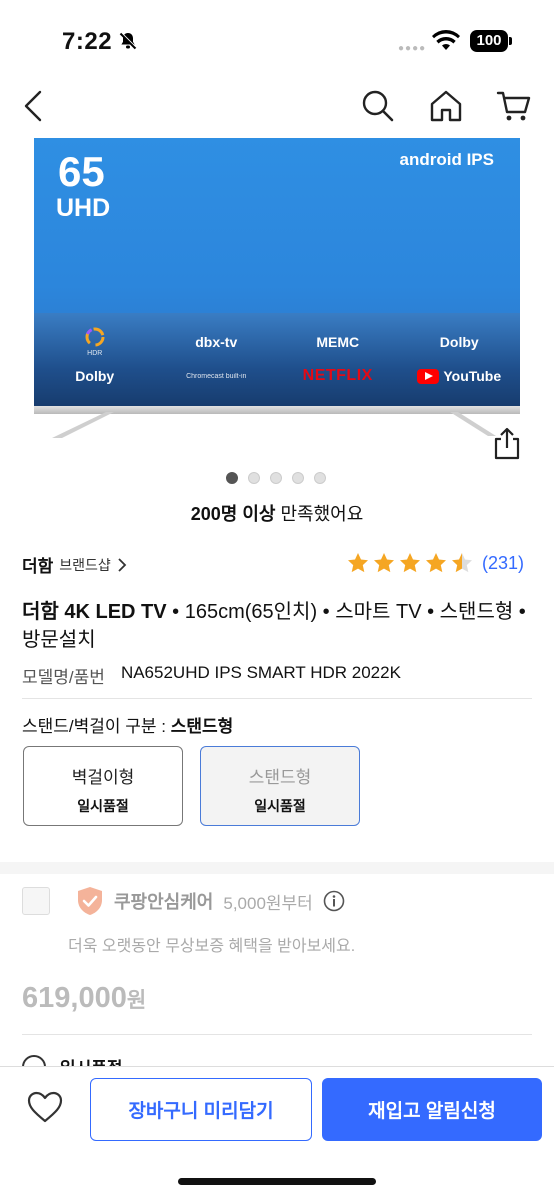 The height and width of the screenshot is (1200, 554). What do you see at coordinates (268, 903) in the screenshot?
I see `care-plan-price: 5,000원부터` at bounding box center [268, 903].